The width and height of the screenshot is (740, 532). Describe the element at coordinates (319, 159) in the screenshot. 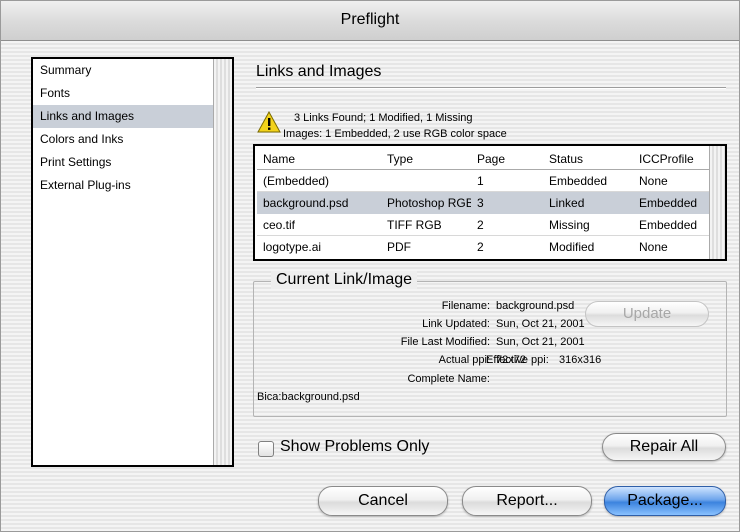

I see `column-header-name: Name` at that location.